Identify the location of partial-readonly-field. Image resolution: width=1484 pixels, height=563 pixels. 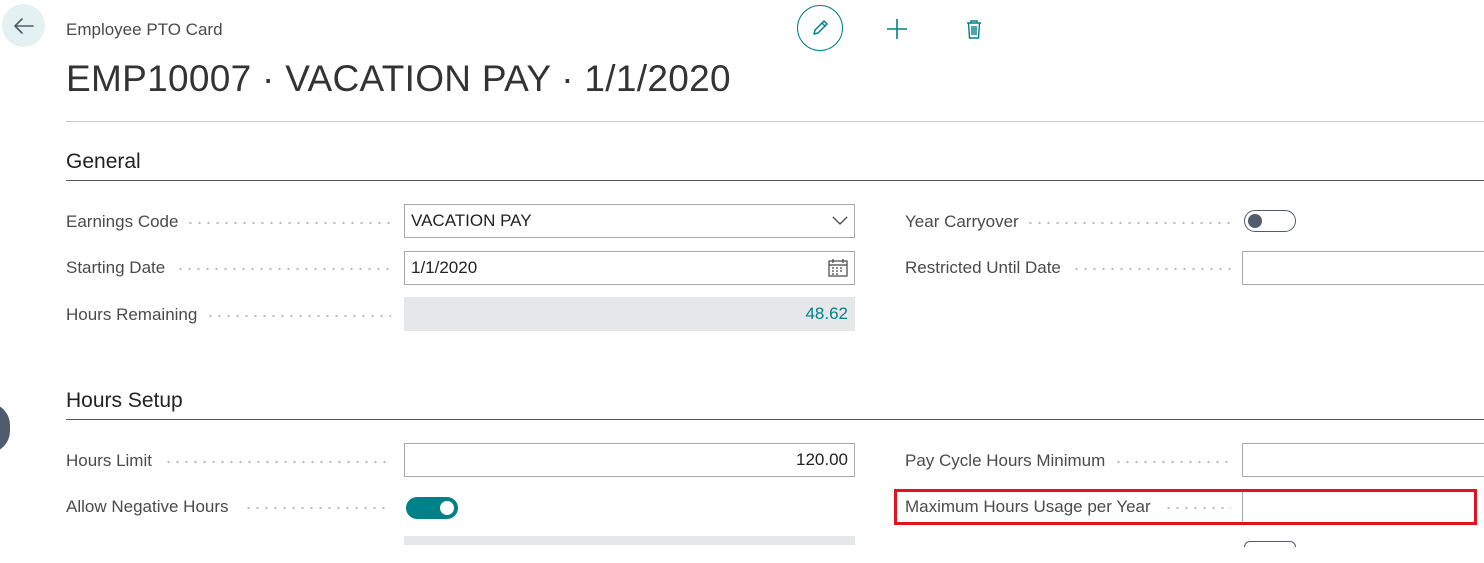
(629, 540).